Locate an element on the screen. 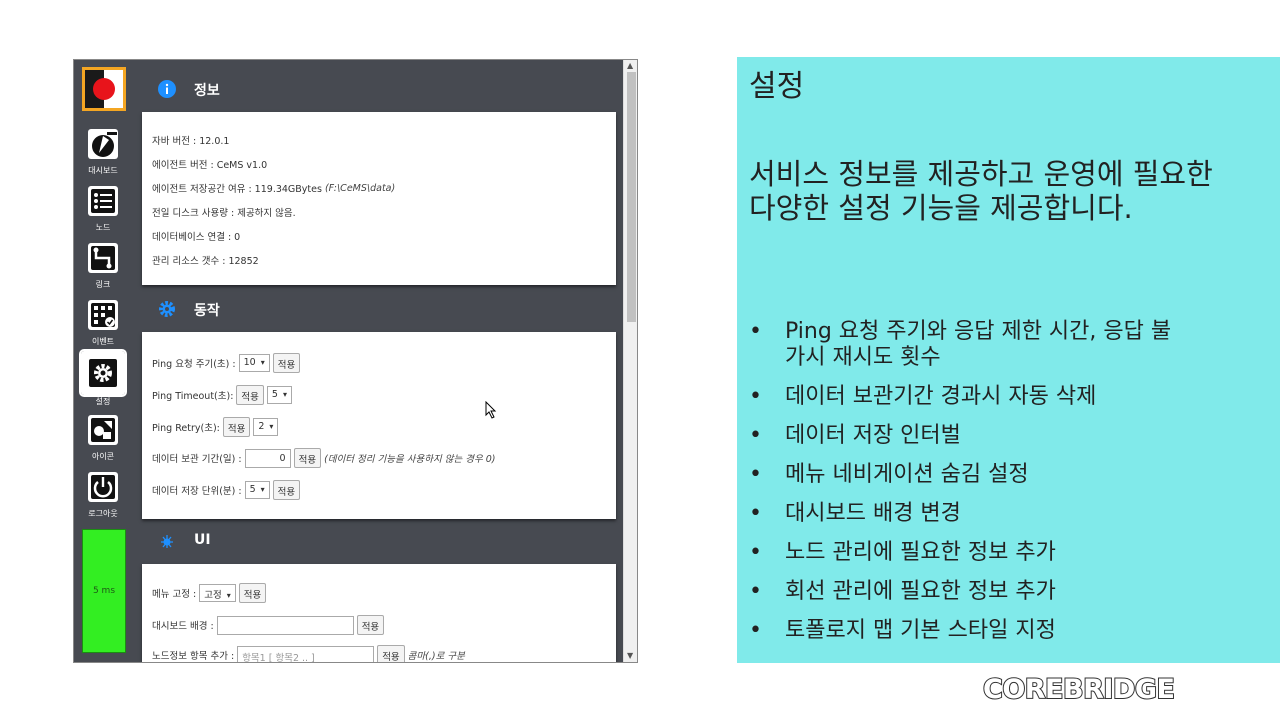 This screenshot has height=720, width=1280. info-storage: 에이전트 저장공간 여유 : 119.34GBytes is located at coordinates (237, 189).